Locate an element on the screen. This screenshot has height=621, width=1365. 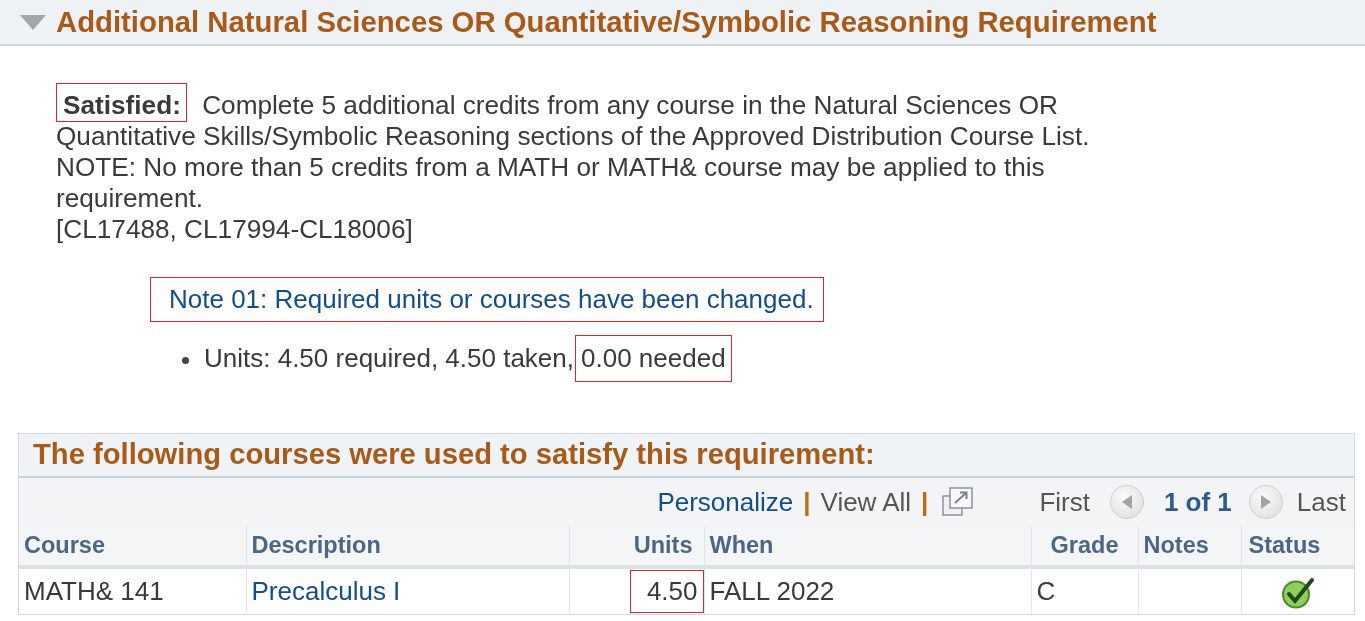
section-title: Additional Natural Sciences OR Quantitative/Symbolic Reasoning Requirement is located at coordinates (606, 22).